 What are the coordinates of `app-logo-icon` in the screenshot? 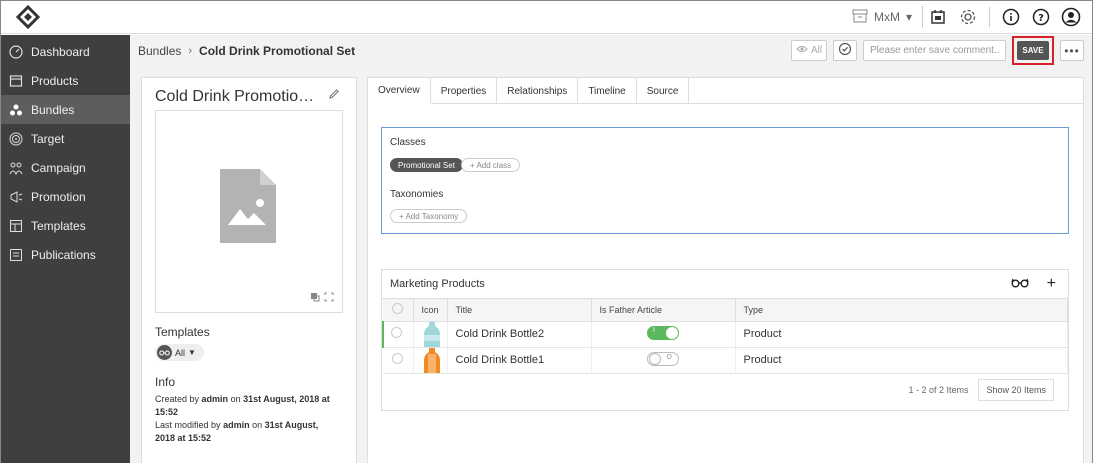 It's located at (28, 17).